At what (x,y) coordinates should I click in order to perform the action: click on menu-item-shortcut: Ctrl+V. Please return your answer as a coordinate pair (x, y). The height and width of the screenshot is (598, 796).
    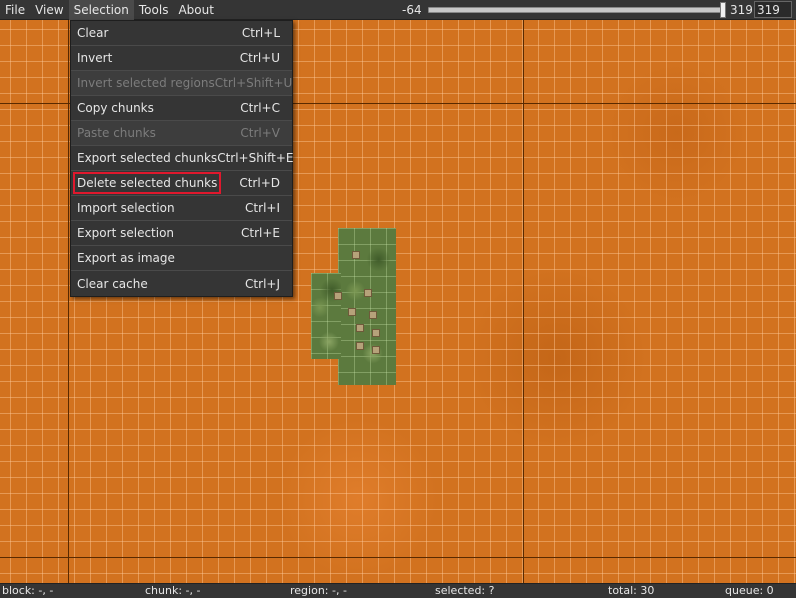
    Looking at the image, I should click on (260, 133).